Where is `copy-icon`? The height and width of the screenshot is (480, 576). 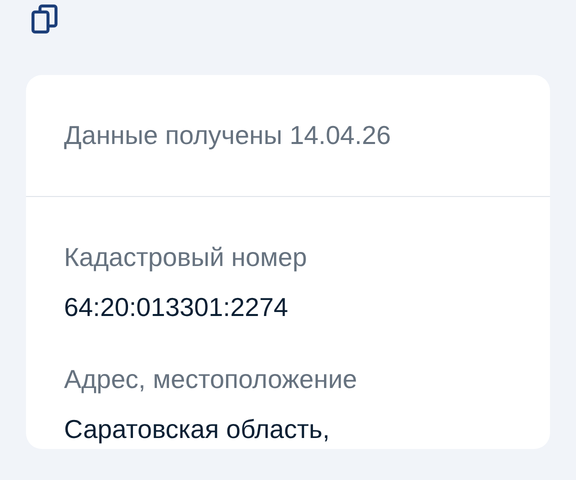 copy-icon is located at coordinates (45, 19).